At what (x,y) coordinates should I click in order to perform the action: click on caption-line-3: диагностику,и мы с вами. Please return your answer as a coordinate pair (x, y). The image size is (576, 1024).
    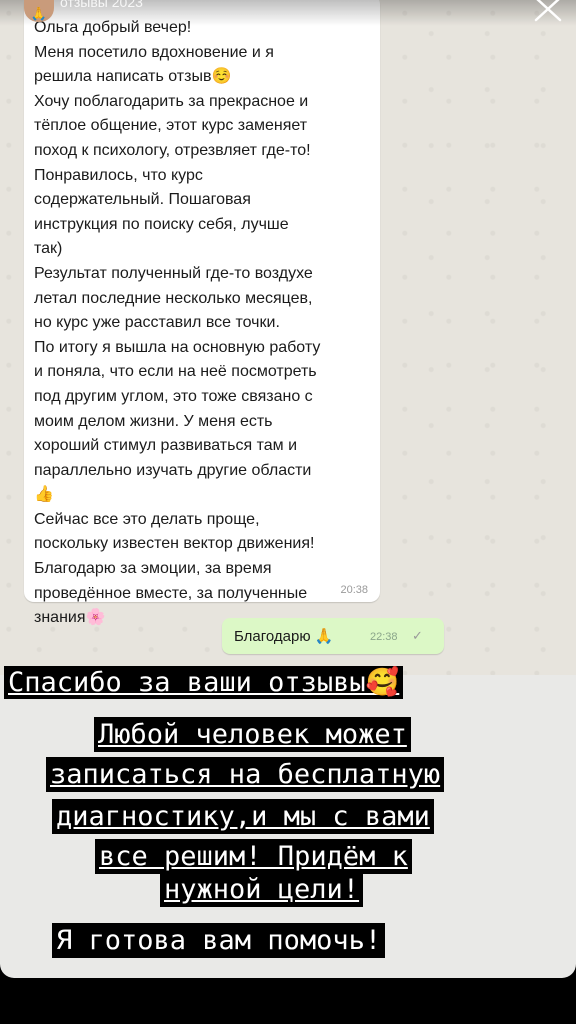
    Looking at the image, I should click on (243, 816).